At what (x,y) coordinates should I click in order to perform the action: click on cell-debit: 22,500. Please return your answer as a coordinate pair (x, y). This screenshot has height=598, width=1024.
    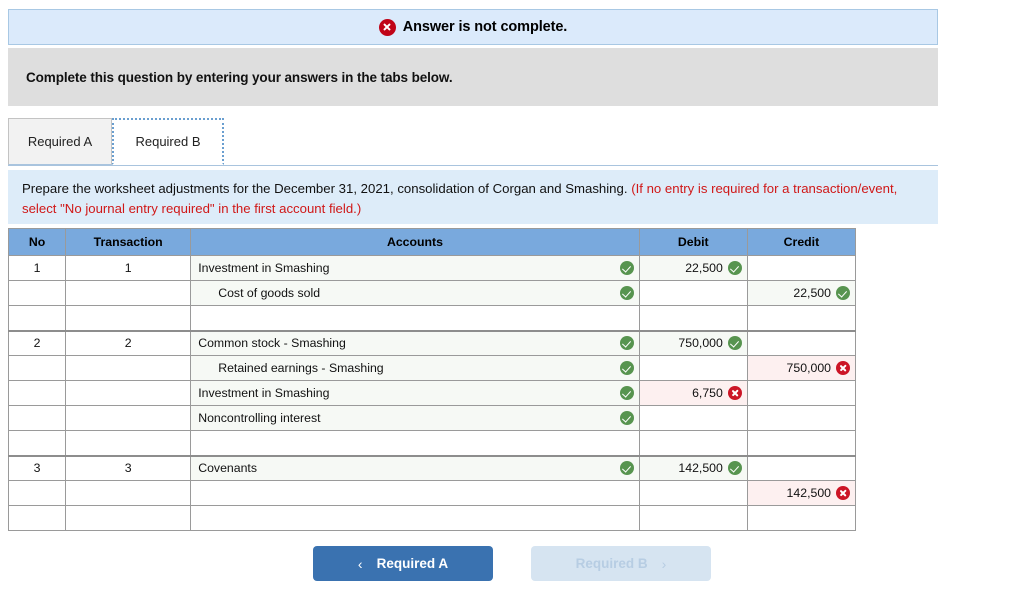
    Looking at the image, I should click on (693, 268).